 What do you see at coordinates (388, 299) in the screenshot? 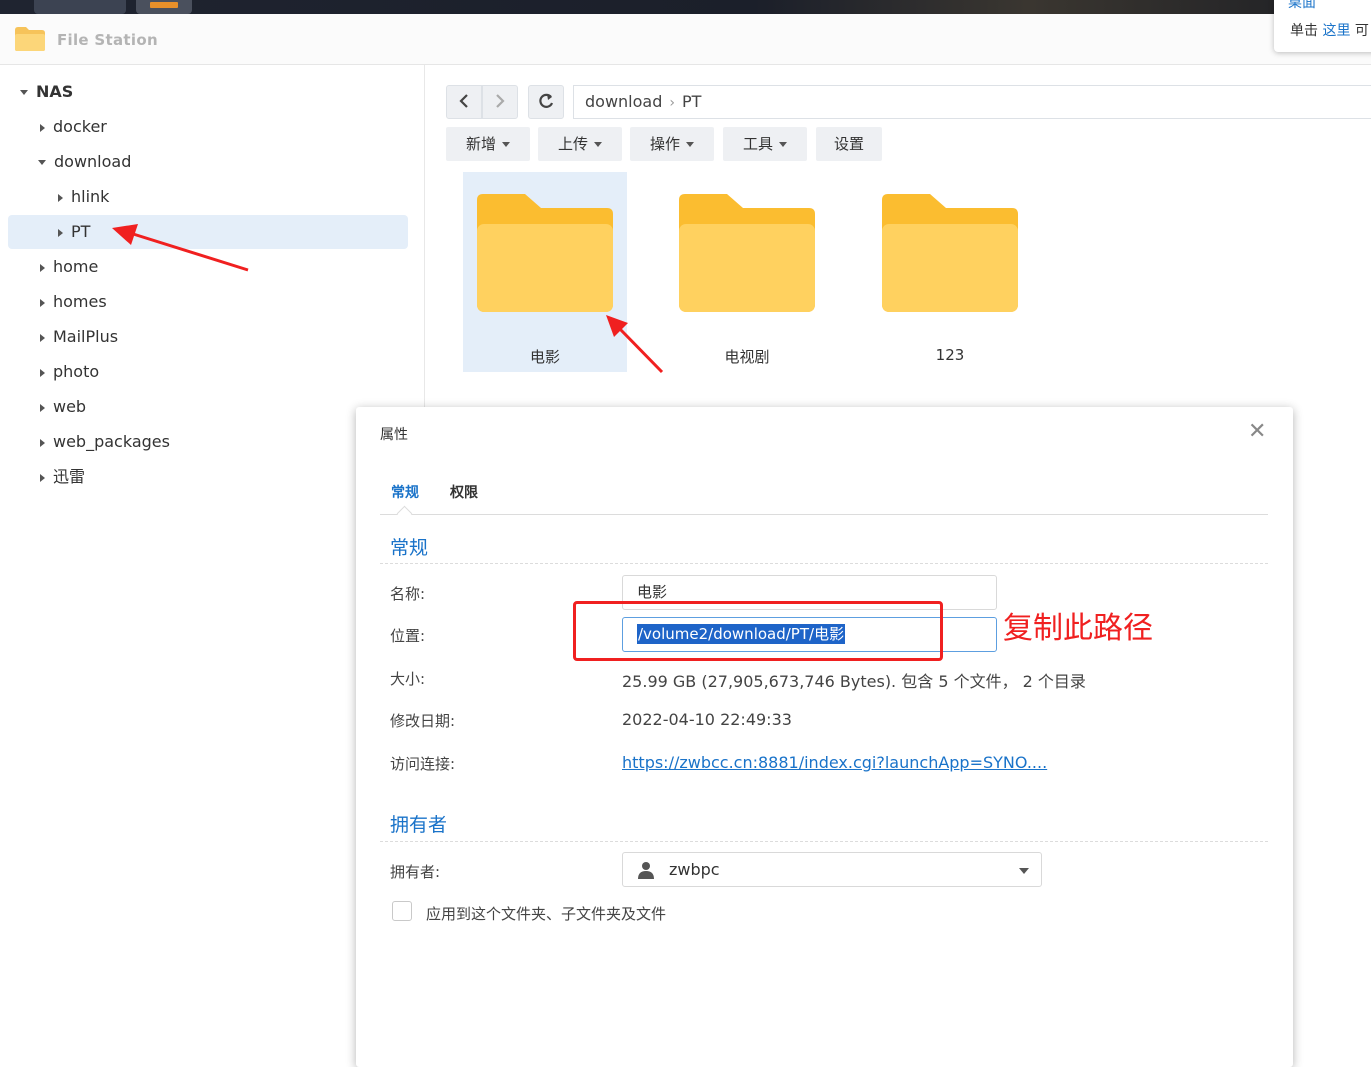
I see `annotation-arrows` at bounding box center [388, 299].